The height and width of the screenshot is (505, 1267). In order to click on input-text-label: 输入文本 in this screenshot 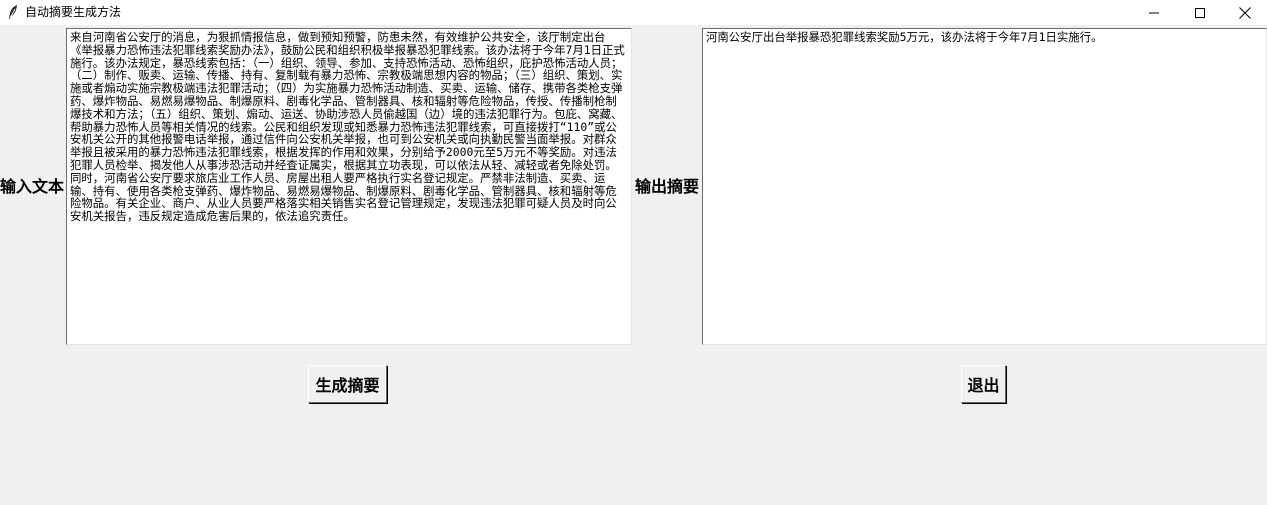, I will do `click(32, 186)`.